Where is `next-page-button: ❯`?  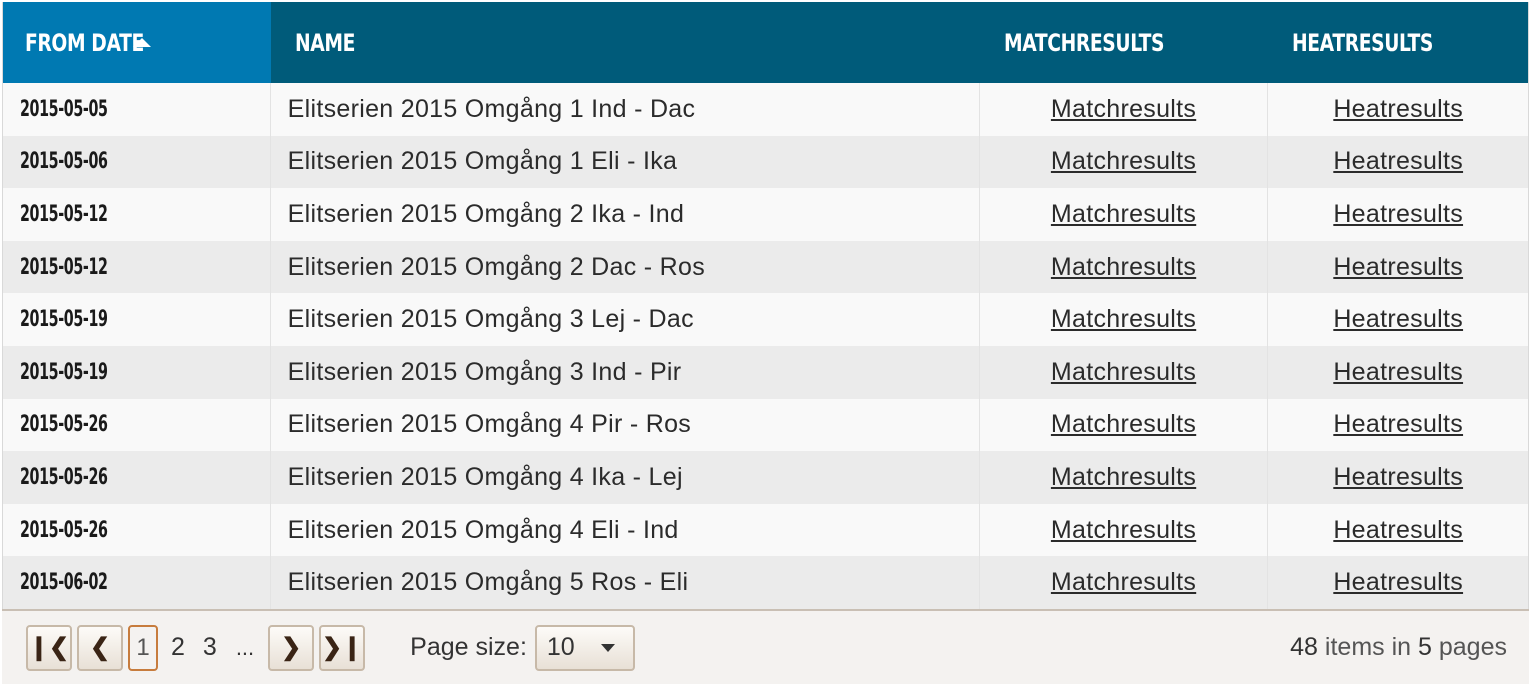 next-page-button: ❯ is located at coordinates (291, 647).